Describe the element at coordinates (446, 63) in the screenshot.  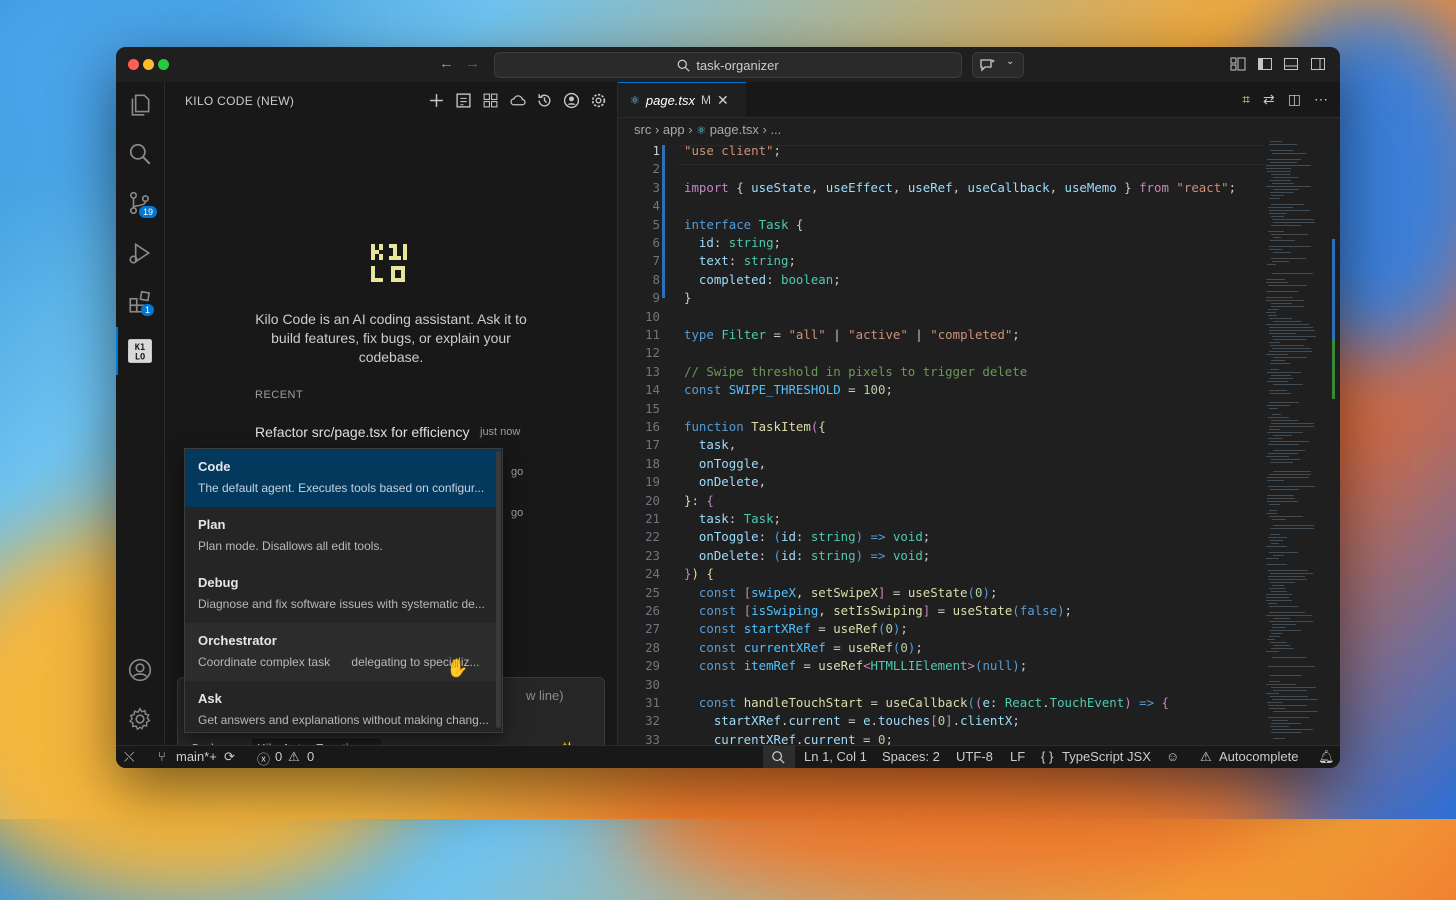
I see `back-arrow-icon: ←` at that location.